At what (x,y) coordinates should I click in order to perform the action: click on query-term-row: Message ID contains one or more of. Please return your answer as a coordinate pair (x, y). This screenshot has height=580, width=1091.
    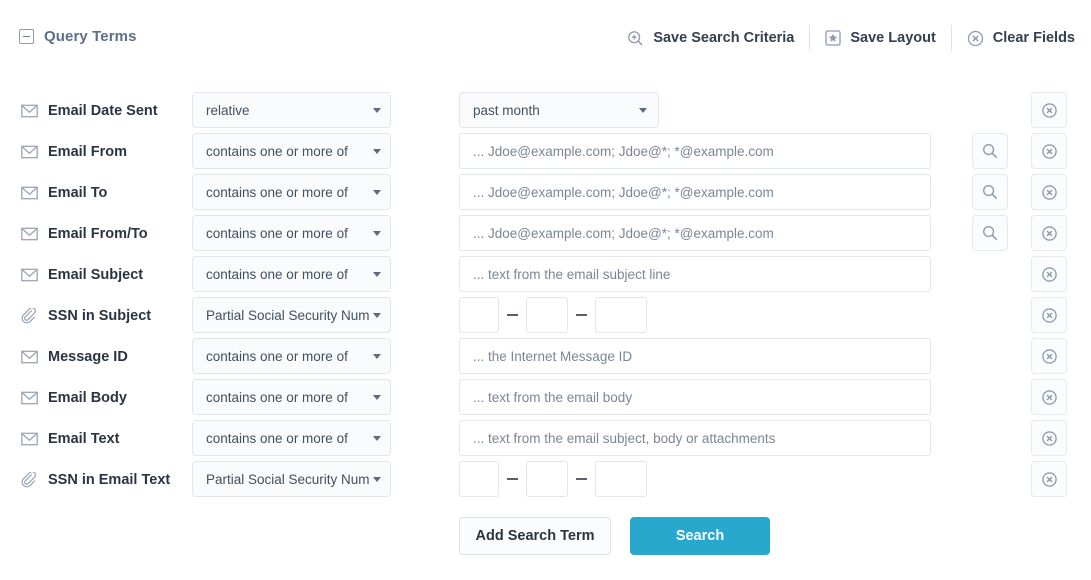
    Looking at the image, I should click on (545, 358).